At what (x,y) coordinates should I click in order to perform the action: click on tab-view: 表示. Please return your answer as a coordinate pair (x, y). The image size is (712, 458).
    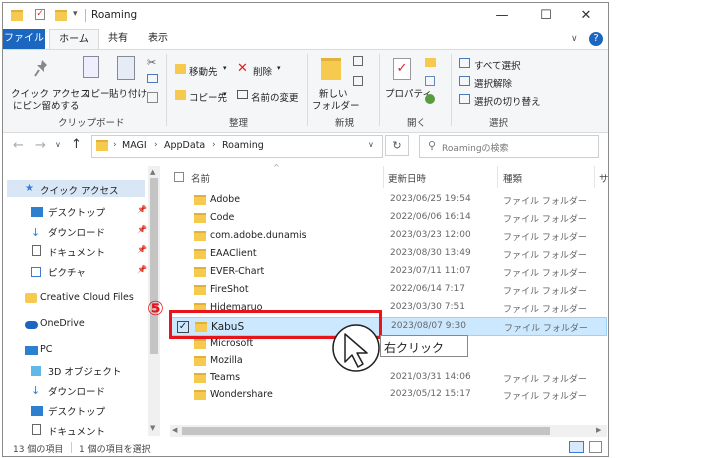
    Looking at the image, I should click on (158, 39).